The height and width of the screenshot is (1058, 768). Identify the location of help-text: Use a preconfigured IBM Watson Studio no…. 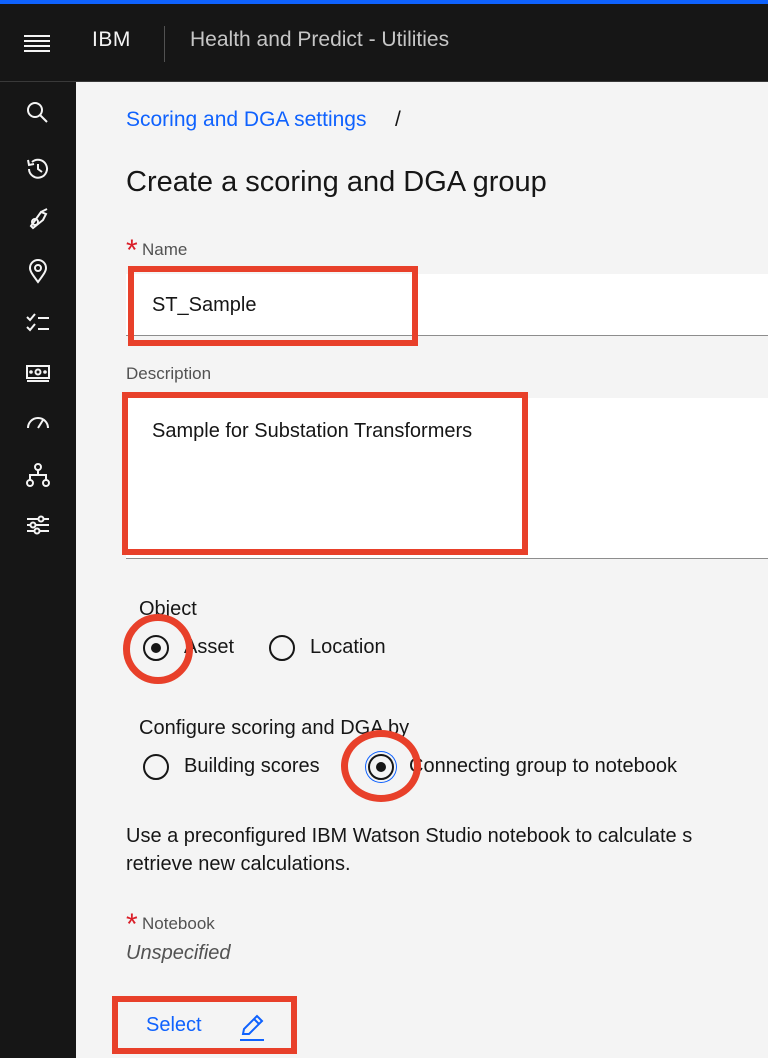
(409, 850).